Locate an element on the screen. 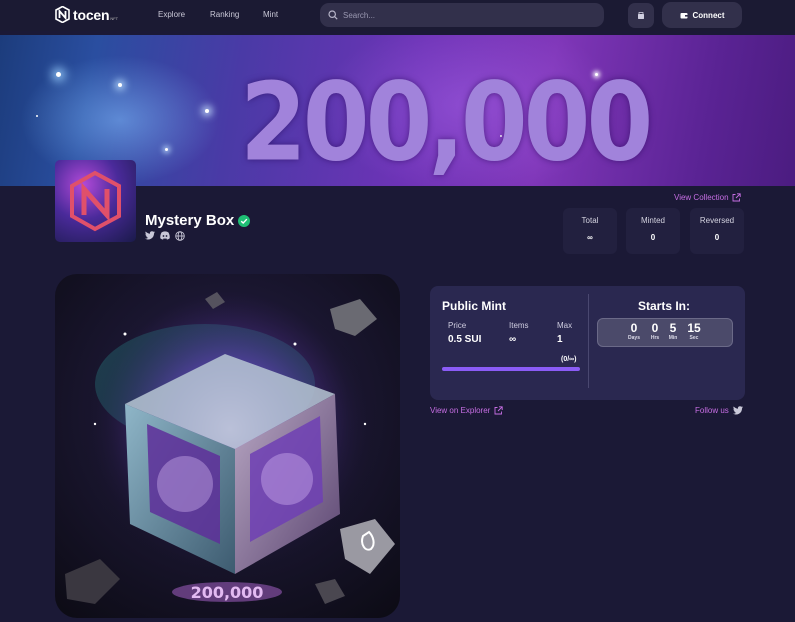 The image size is (795, 622). connect-label: Connect is located at coordinates (708, 15).